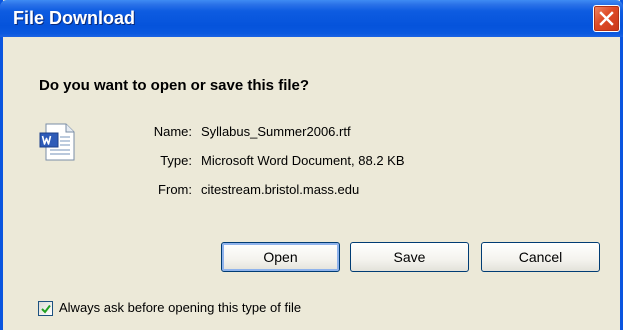 Image resolution: width=623 pixels, height=330 pixels. I want to click on file-name-value: Syllabus_Summer2006.rtf, so click(276, 131).